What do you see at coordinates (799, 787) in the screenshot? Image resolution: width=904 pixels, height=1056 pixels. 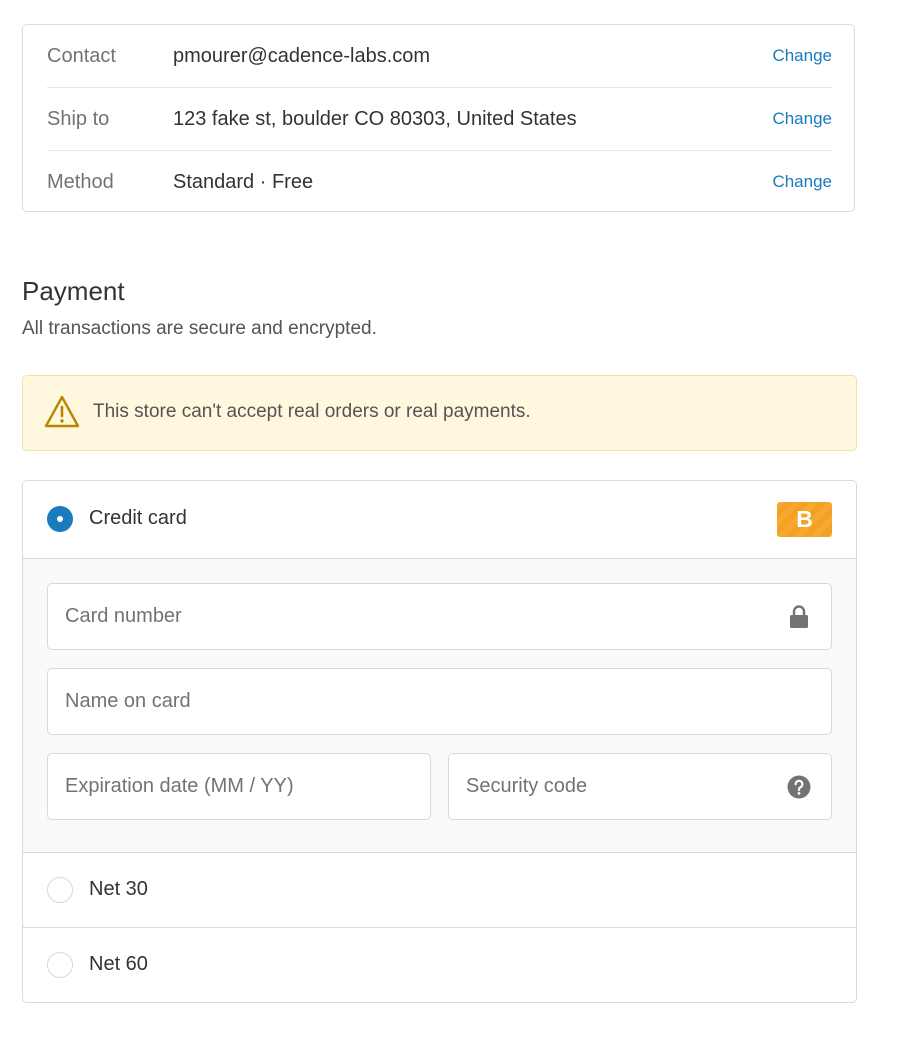 I see `help-icon` at bounding box center [799, 787].